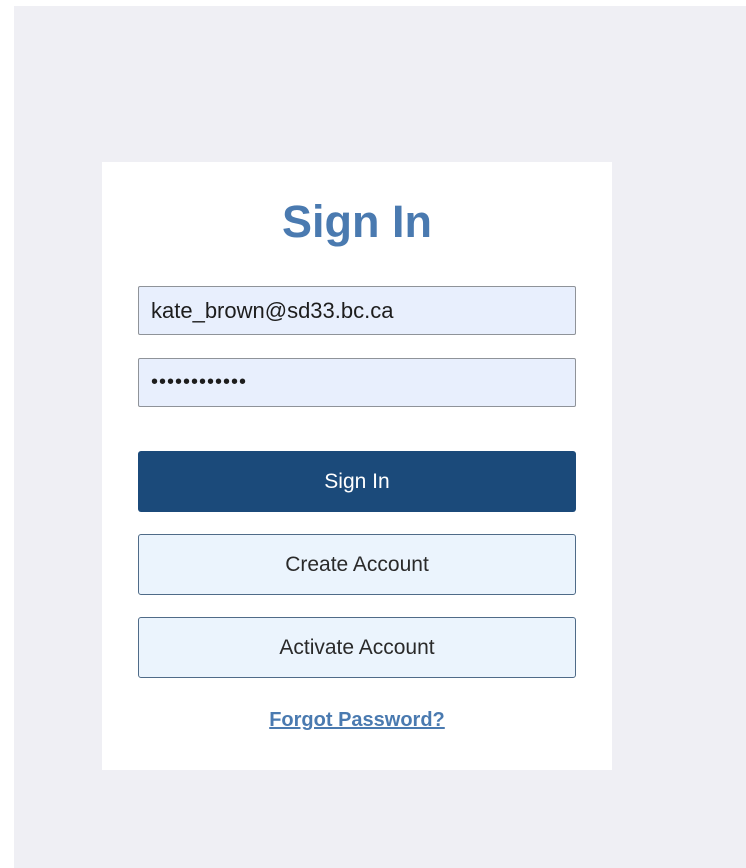 This screenshot has height=868, width=746. I want to click on page-title: Sign In, so click(357, 221).